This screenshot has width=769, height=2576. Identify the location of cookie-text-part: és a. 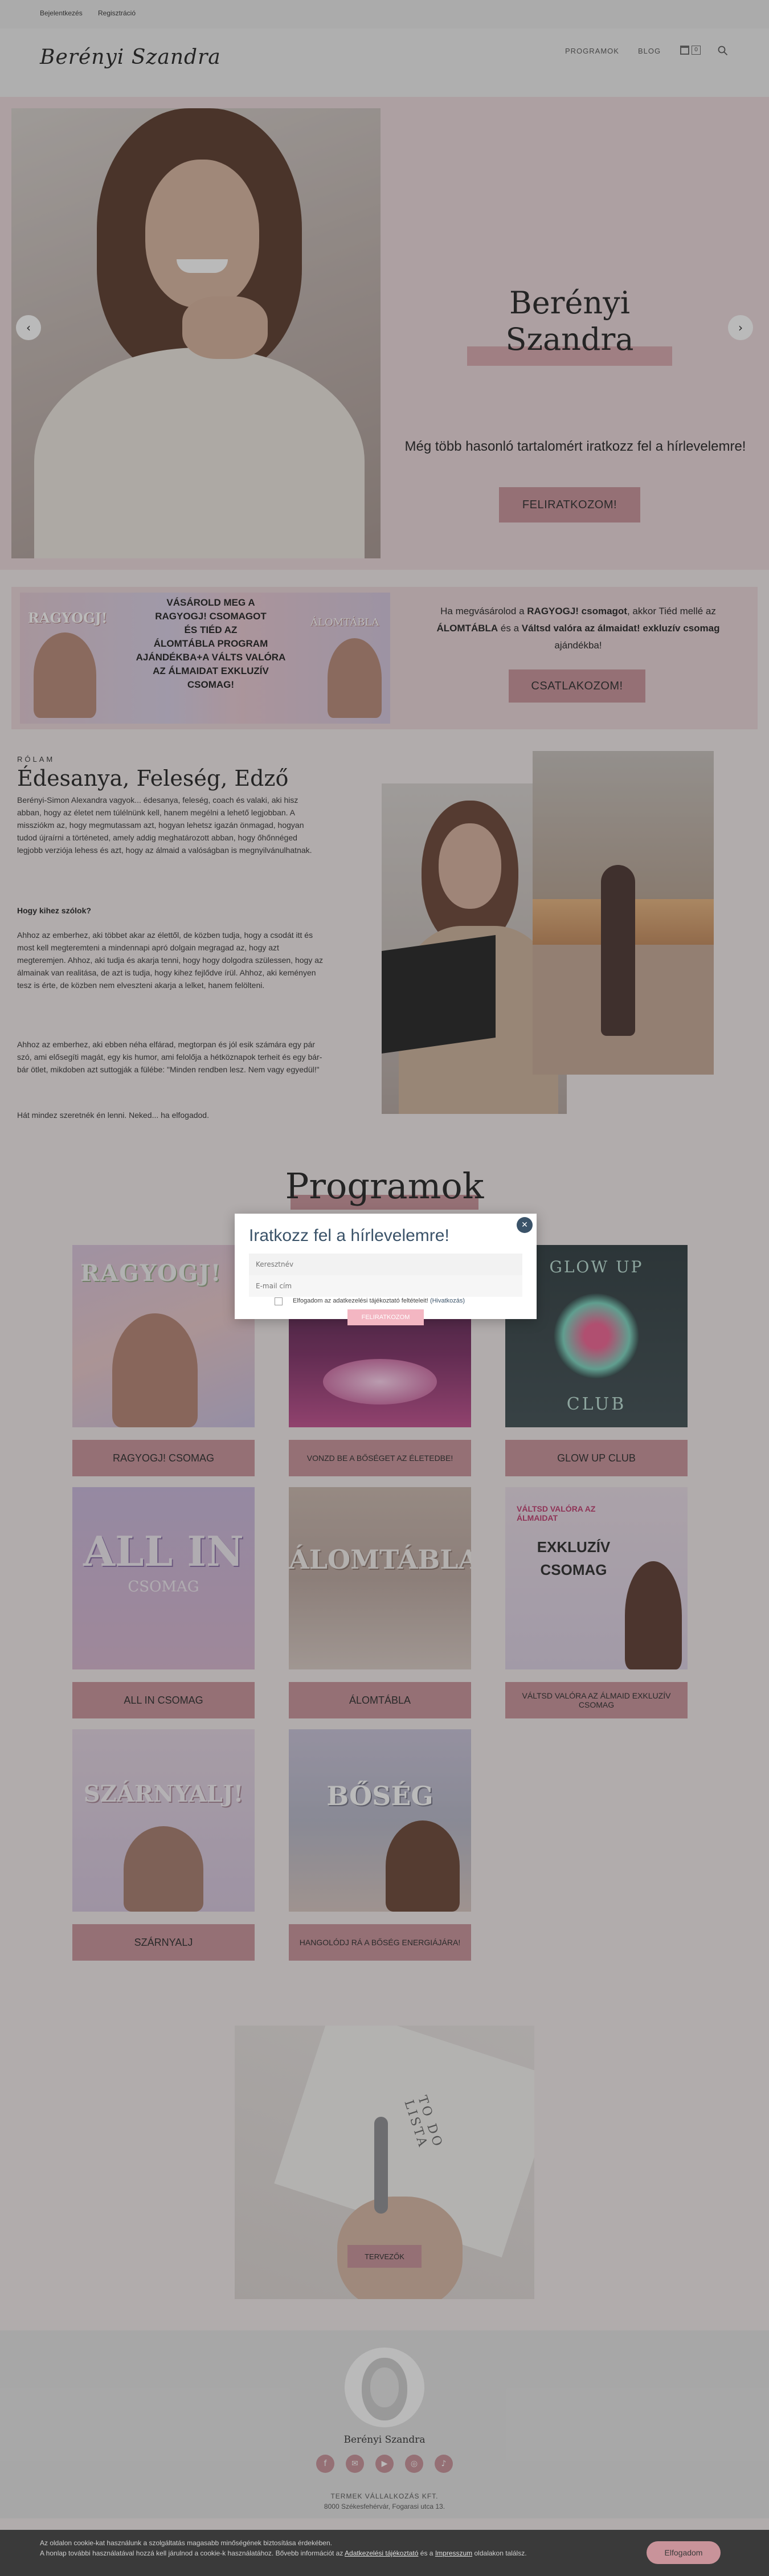
(426, 2553).